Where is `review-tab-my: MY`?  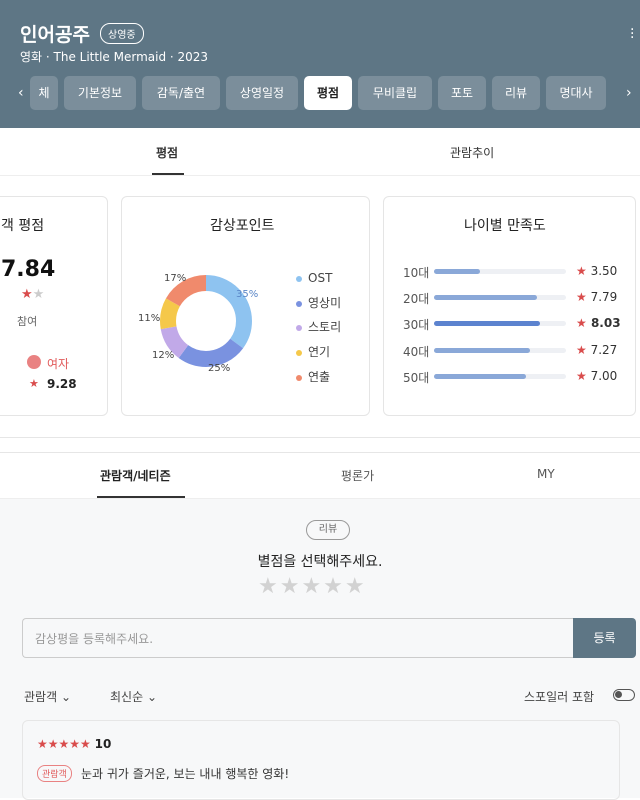
review-tab-my: MY is located at coordinates (546, 474).